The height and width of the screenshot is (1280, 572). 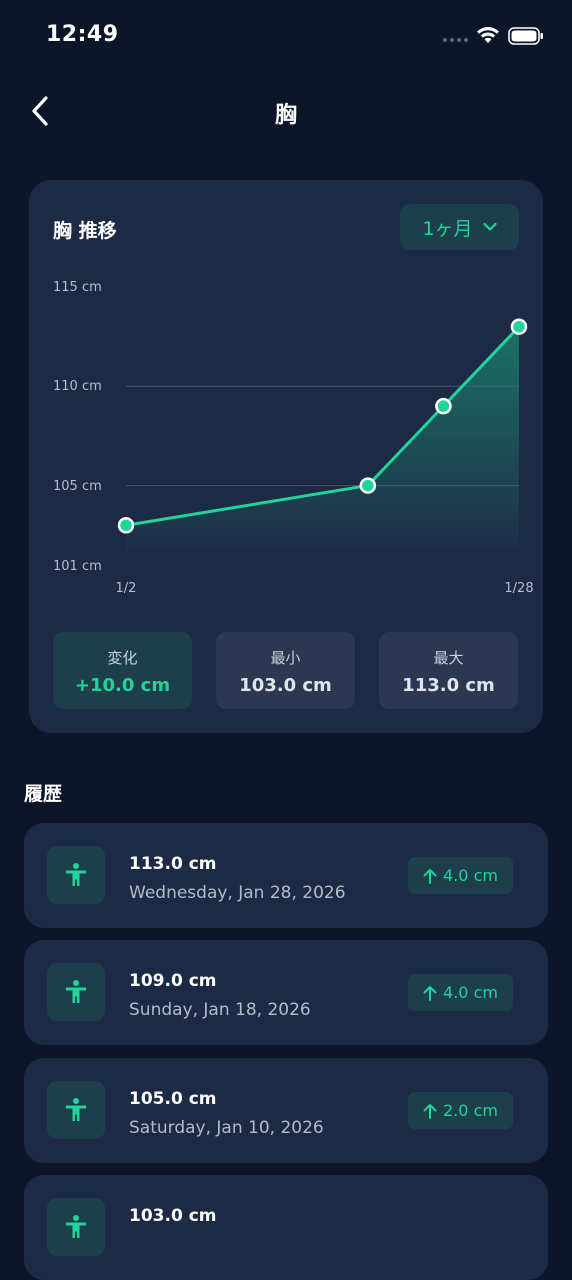 I want to click on stat-change-label: 変化, so click(x=122, y=658).